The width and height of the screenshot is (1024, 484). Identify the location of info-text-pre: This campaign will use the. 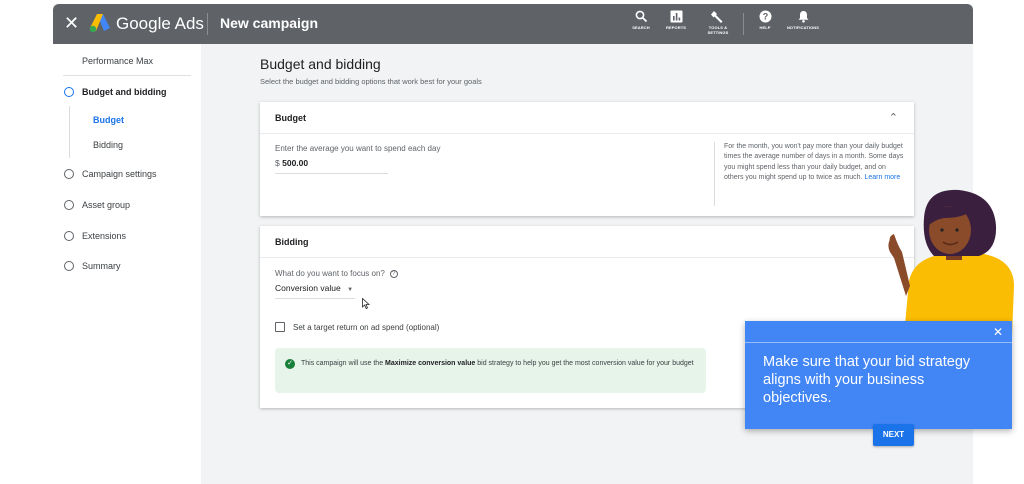
(342, 363).